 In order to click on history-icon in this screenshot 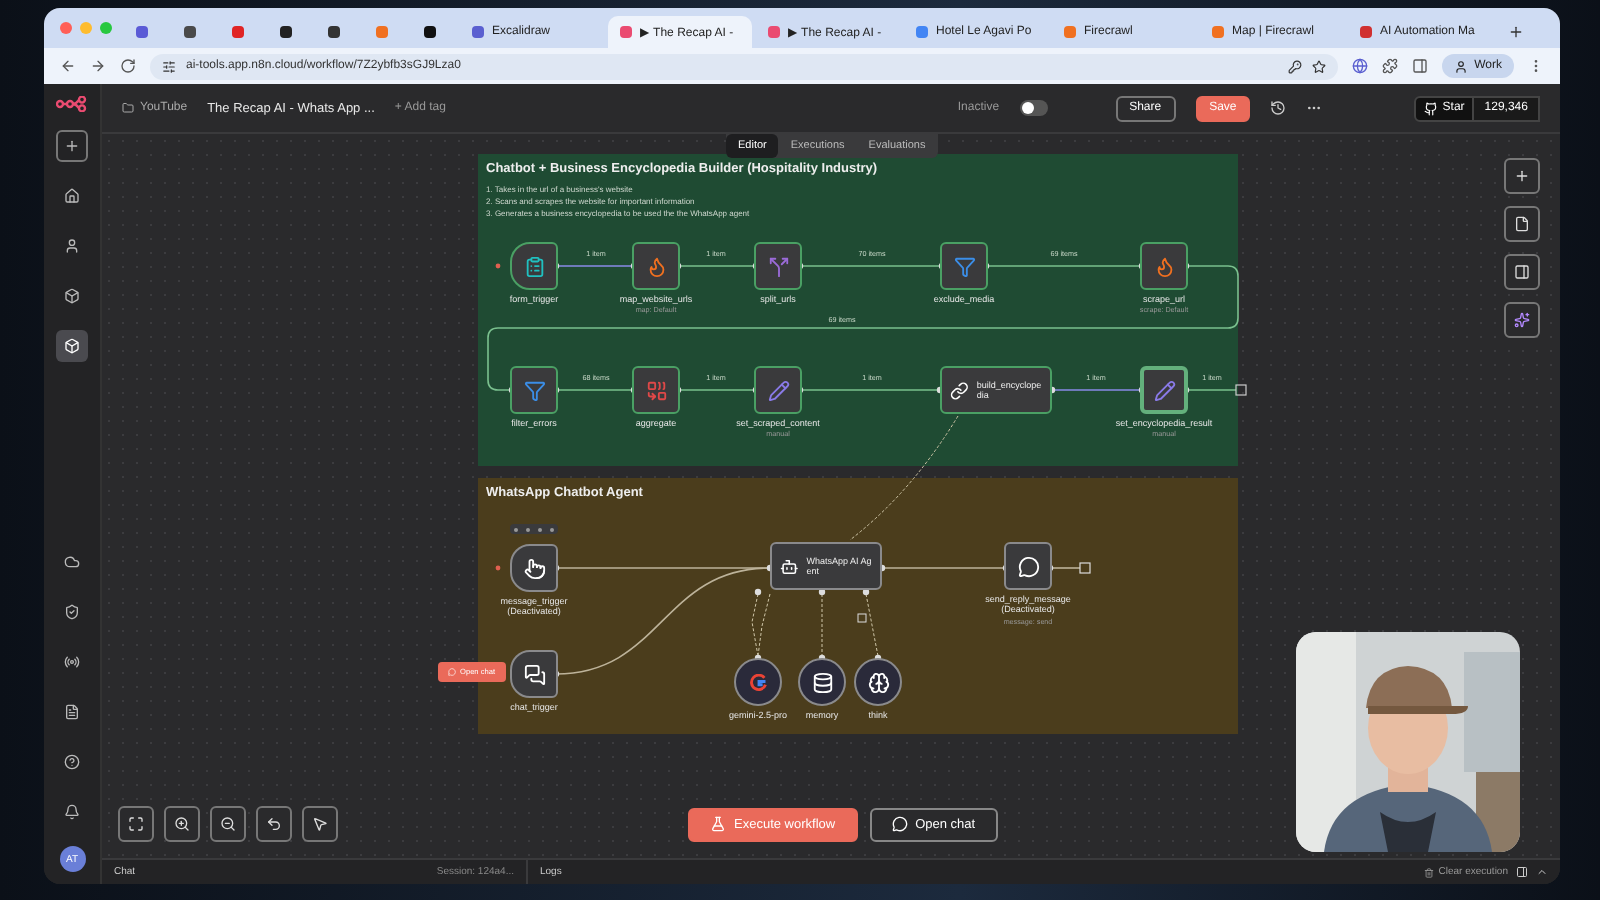, I will do `click(1278, 108)`.